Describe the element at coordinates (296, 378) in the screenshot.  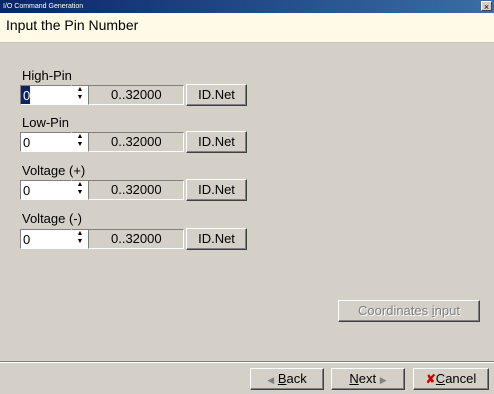
I see `back-label-post: ack` at that location.